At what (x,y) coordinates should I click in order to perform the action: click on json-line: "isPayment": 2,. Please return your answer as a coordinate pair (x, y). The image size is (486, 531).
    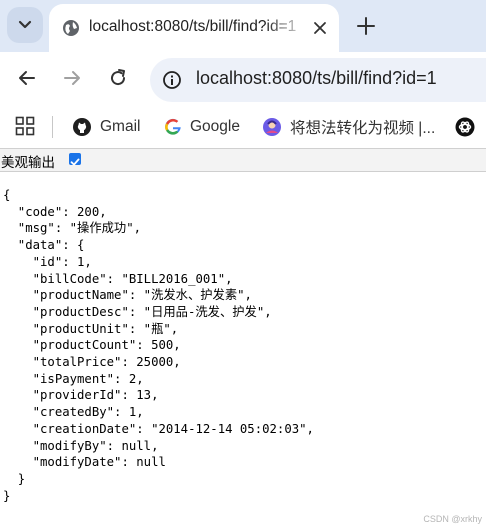
    Looking at the image, I should click on (73, 378).